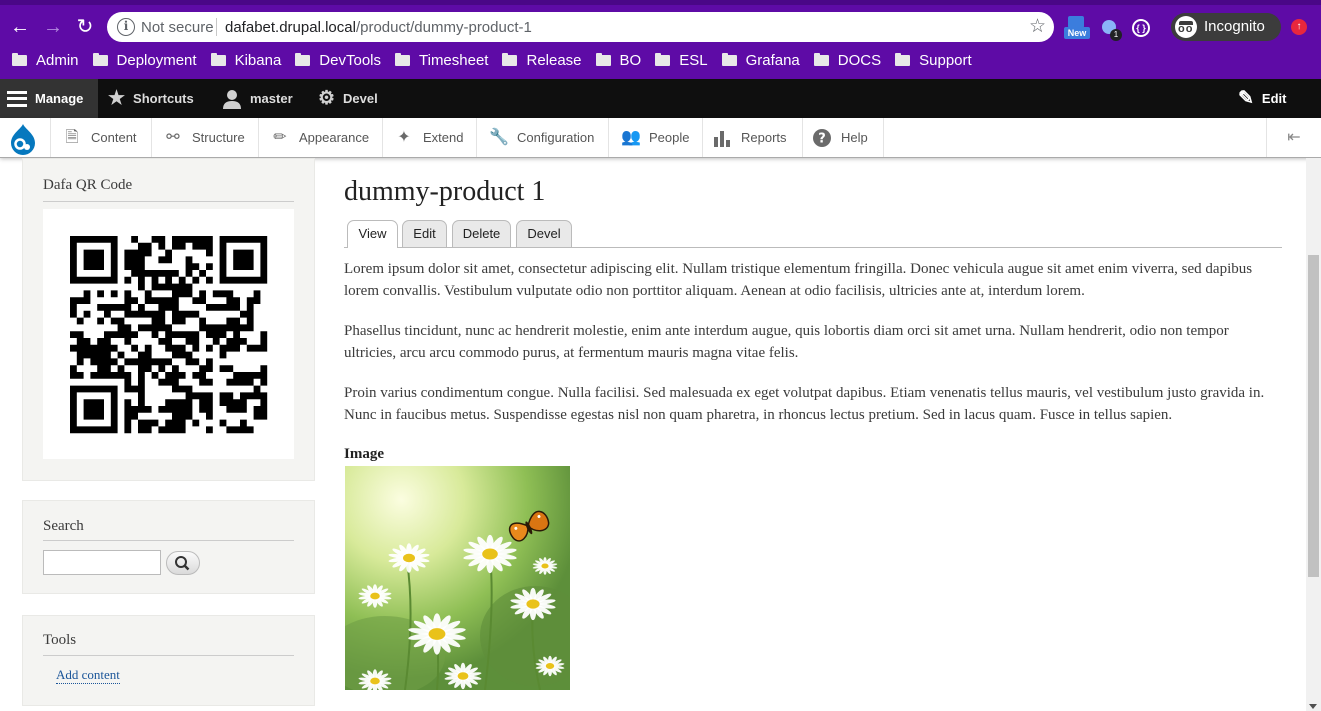  Describe the element at coordinates (1226, 27) in the screenshot. I see `incognito-button: Incognito` at that location.